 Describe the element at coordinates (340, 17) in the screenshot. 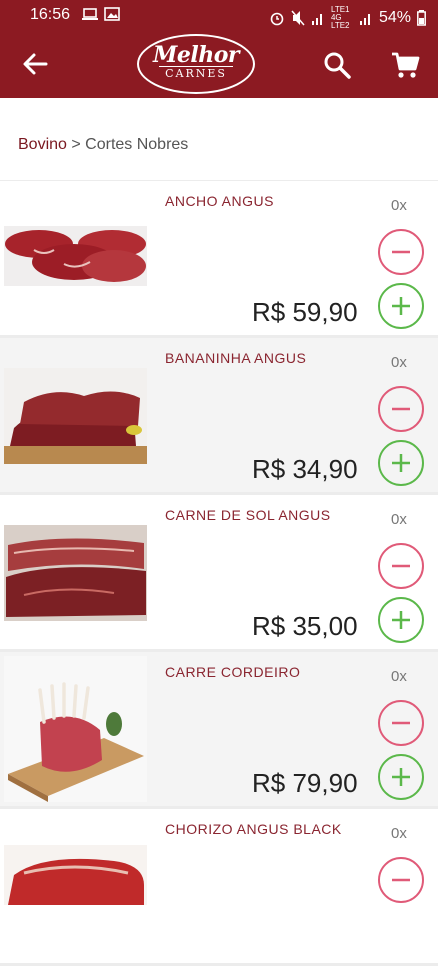

I see `network-label: LTE1 4G LTE2` at that location.